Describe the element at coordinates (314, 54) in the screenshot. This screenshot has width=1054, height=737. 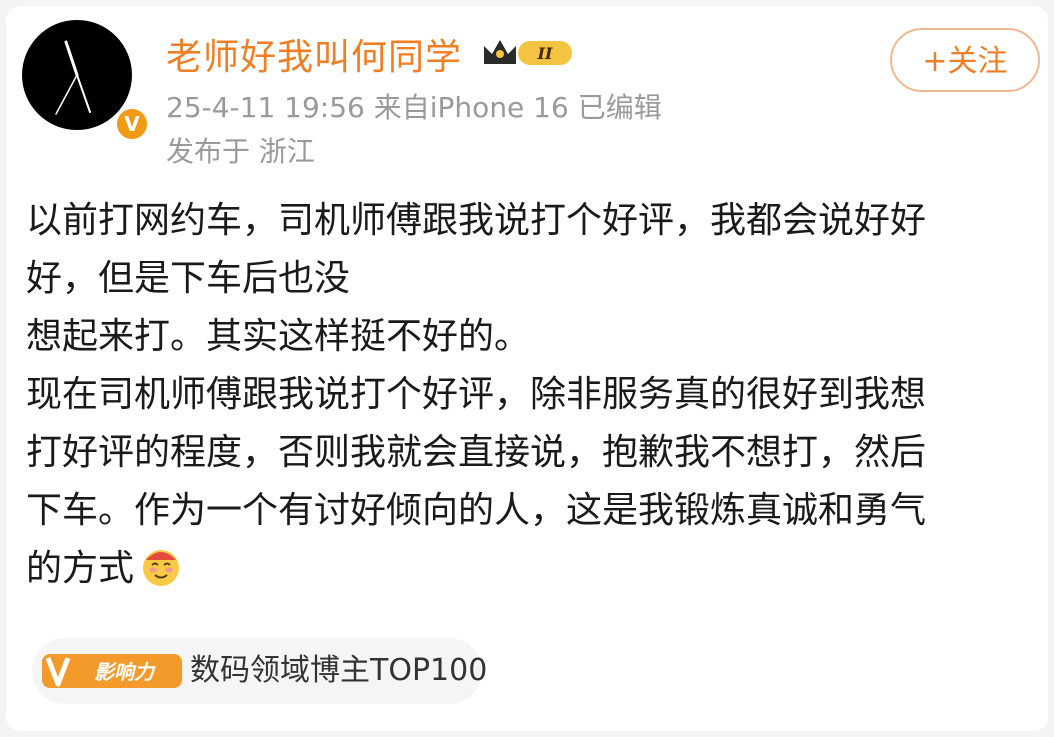
I see `author-name: 老师好我叫何同学` at that location.